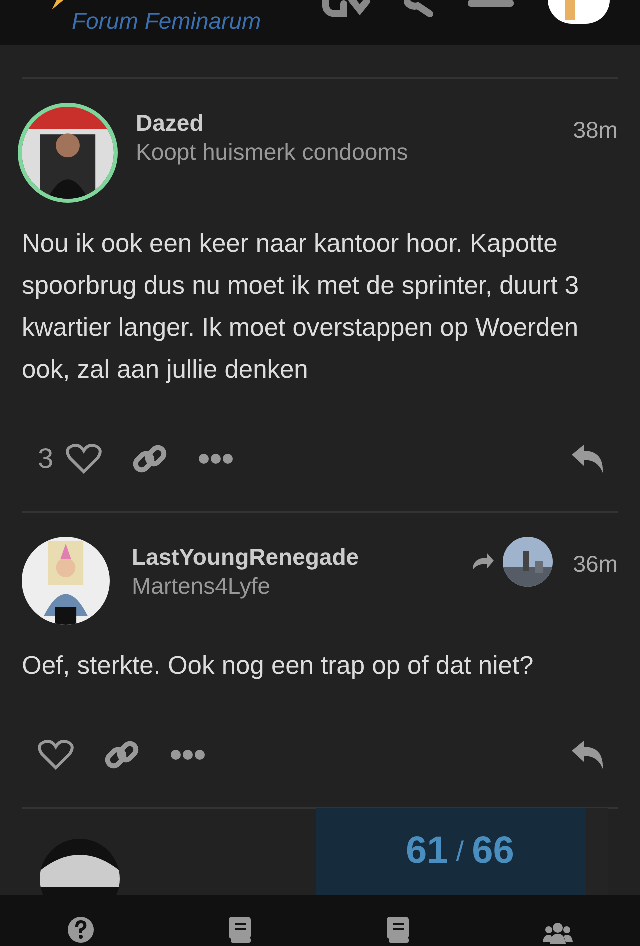 The image size is (640, 946). Describe the element at coordinates (491, 4) in the screenshot. I see `menu-icon` at that location.